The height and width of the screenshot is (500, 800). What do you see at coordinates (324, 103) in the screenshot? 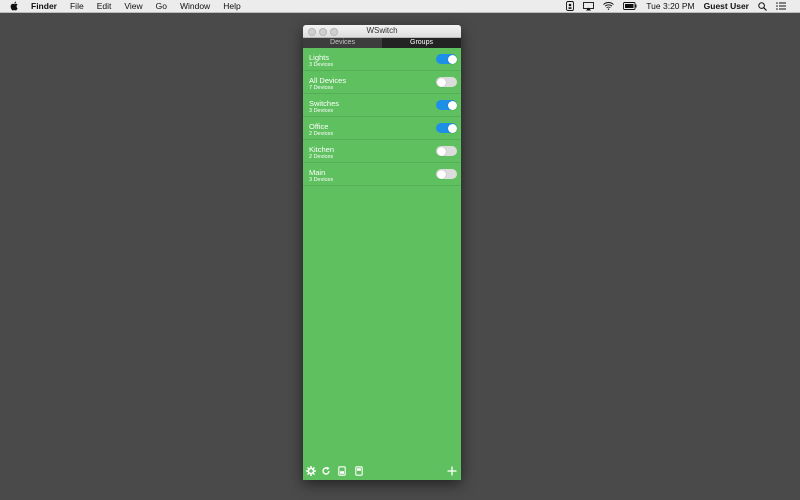
I see `group-name: Switches` at bounding box center [324, 103].